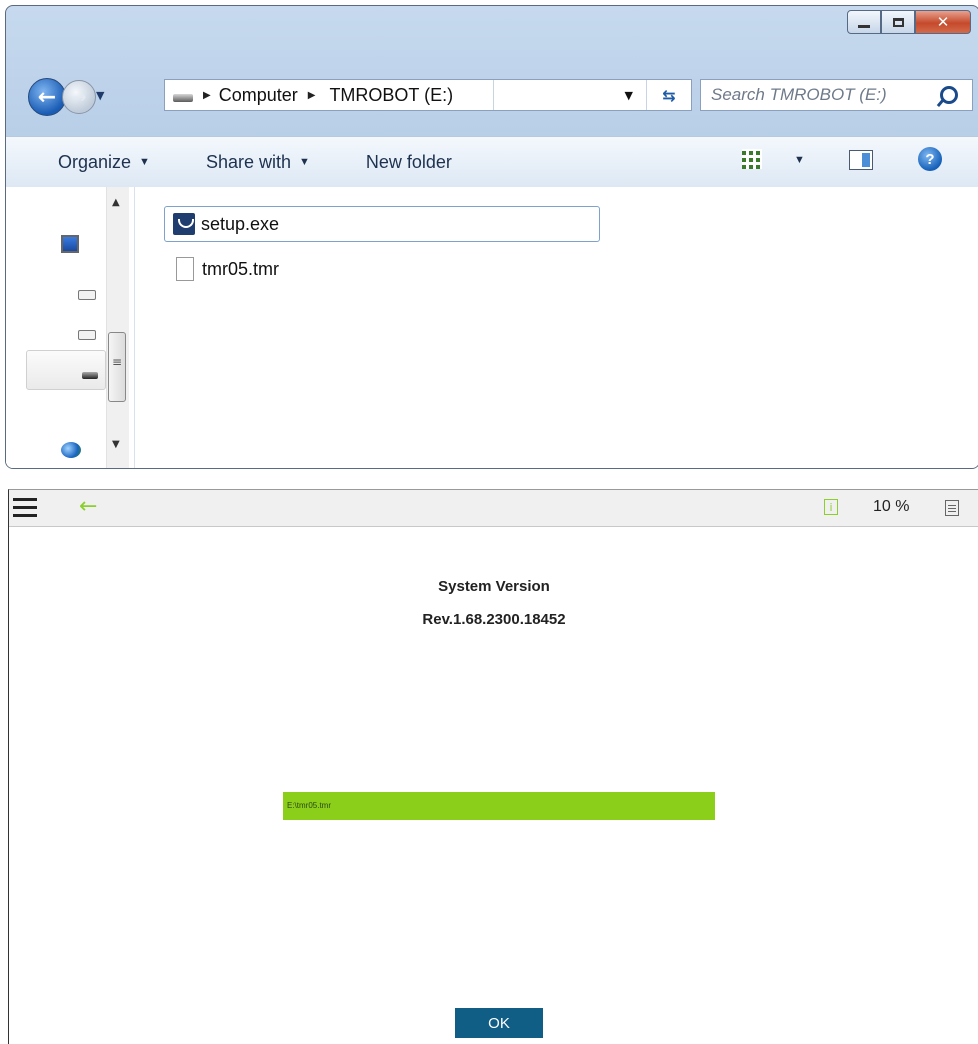  What do you see at coordinates (391, 95) in the screenshot?
I see `breadcrumb-tmrobot-drive: TMROBOT (E:)` at bounding box center [391, 95].